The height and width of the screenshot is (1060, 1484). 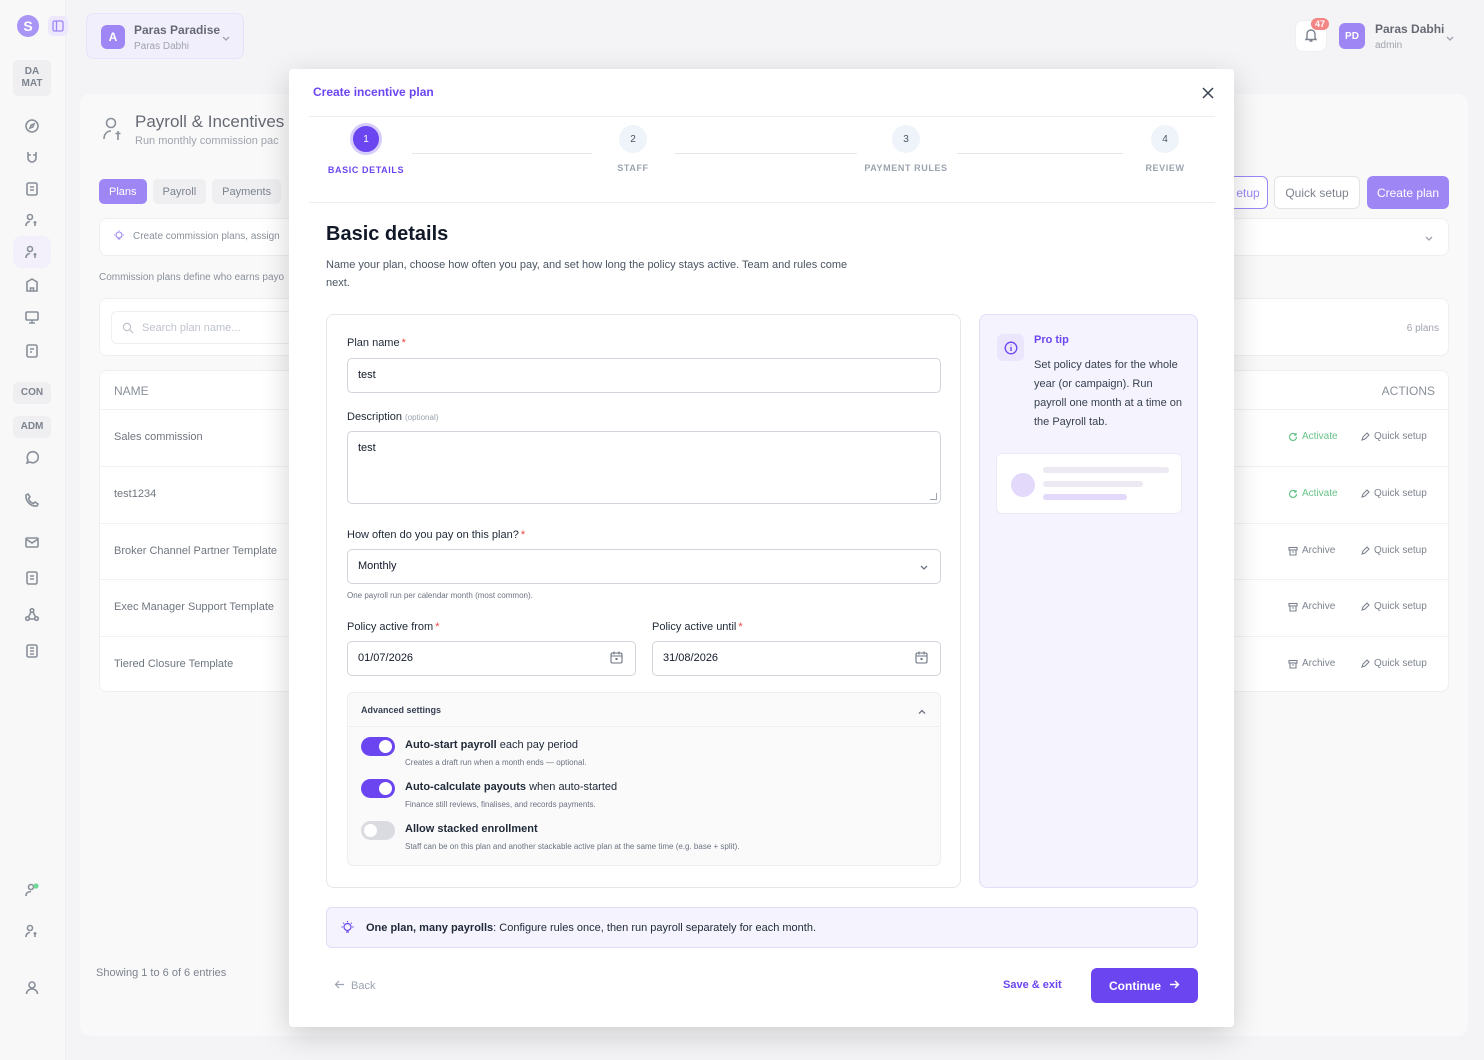 What do you see at coordinates (366, 170) in the screenshot?
I see `step-label: BASIC DETAILS` at bounding box center [366, 170].